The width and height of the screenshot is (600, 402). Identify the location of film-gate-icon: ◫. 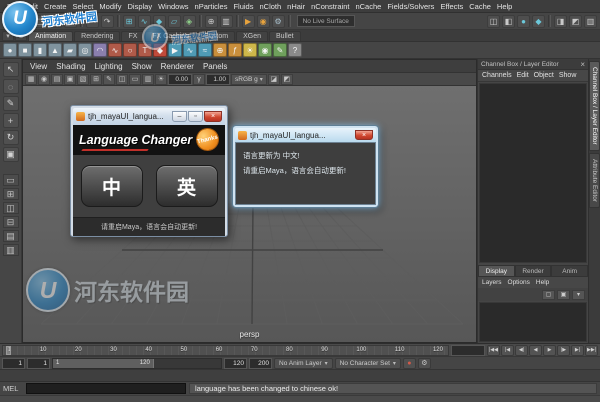
(122, 79).